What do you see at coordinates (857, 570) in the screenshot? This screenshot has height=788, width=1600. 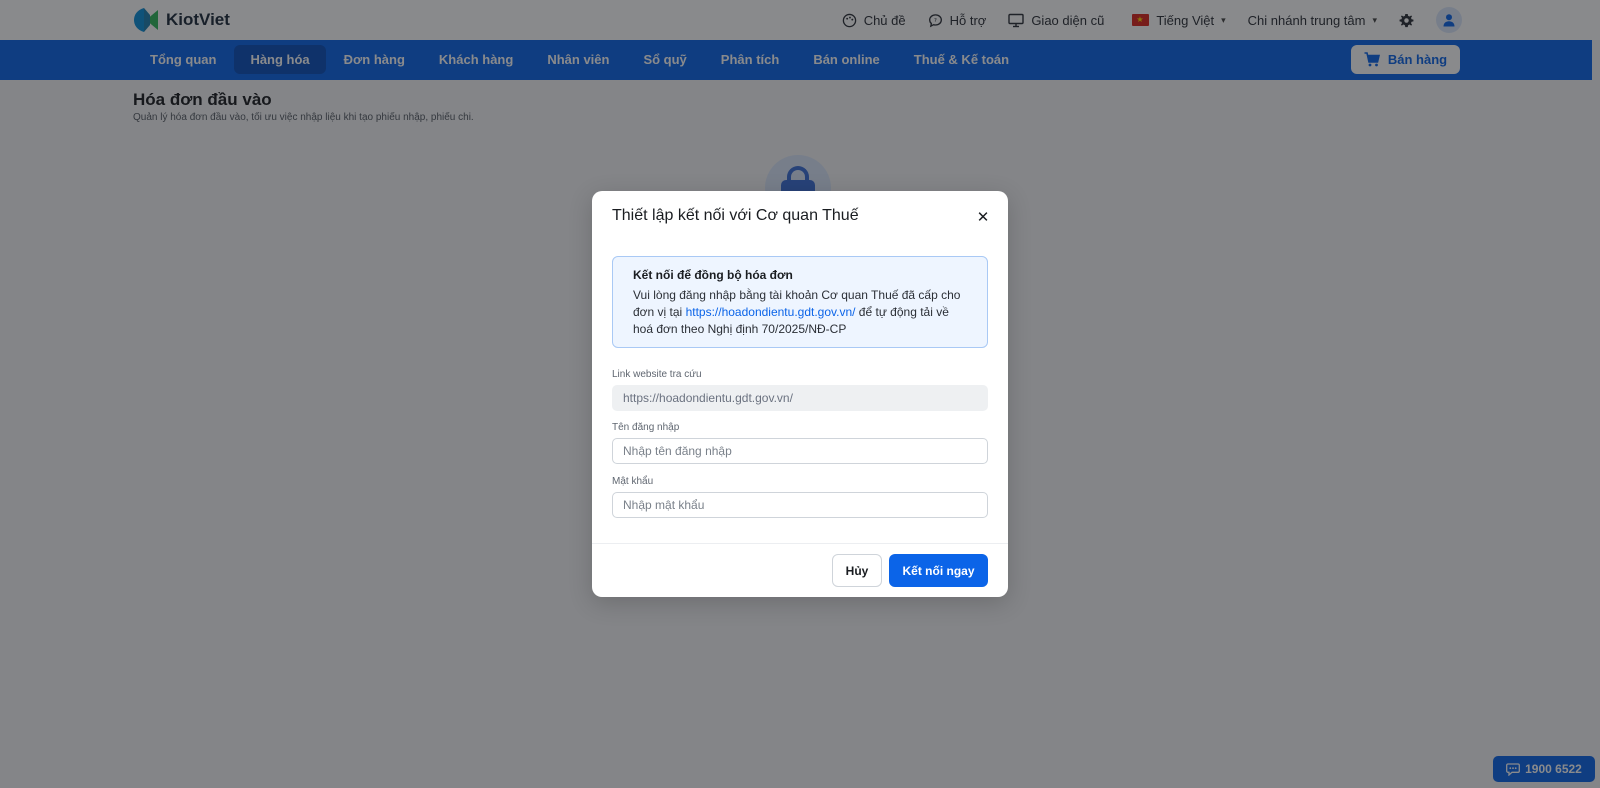 I see `cancel-button: Hủy` at bounding box center [857, 570].